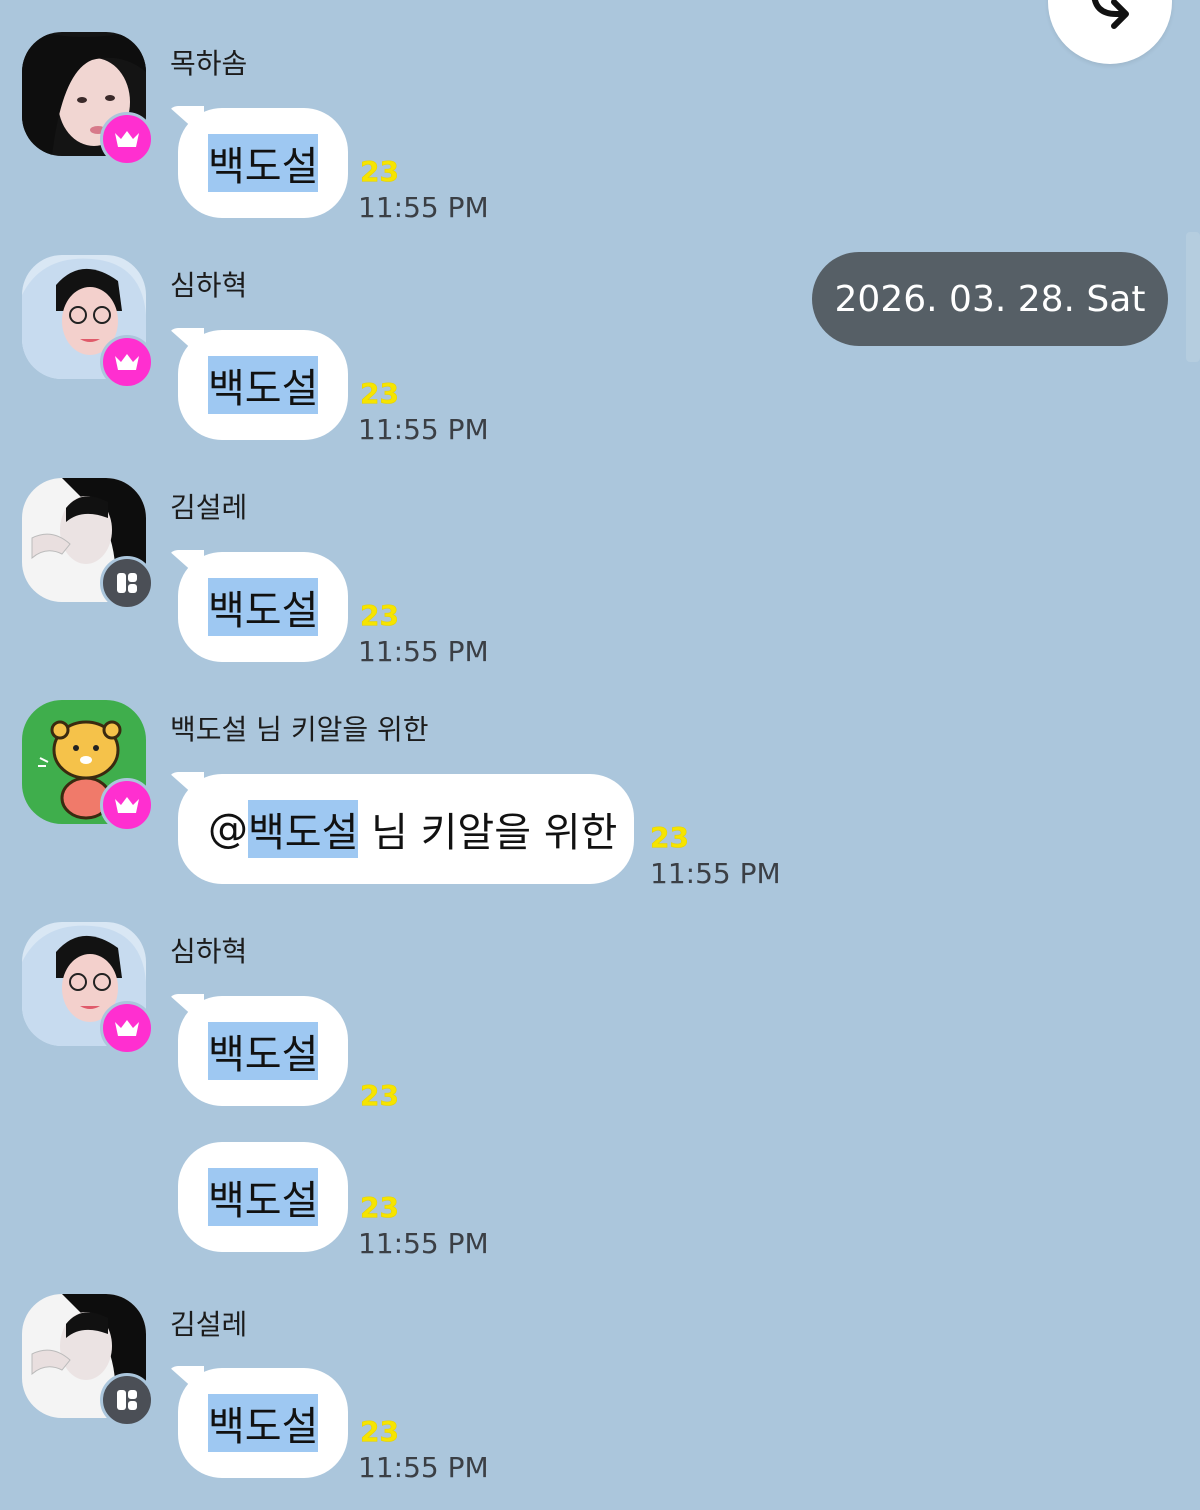 Image resolution: width=1200 pixels, height=1510 pixels. What do you see at coordinates (228, 829) in the screenshot?
I see `mention-prefix: @` at bounding box center [228, 829].